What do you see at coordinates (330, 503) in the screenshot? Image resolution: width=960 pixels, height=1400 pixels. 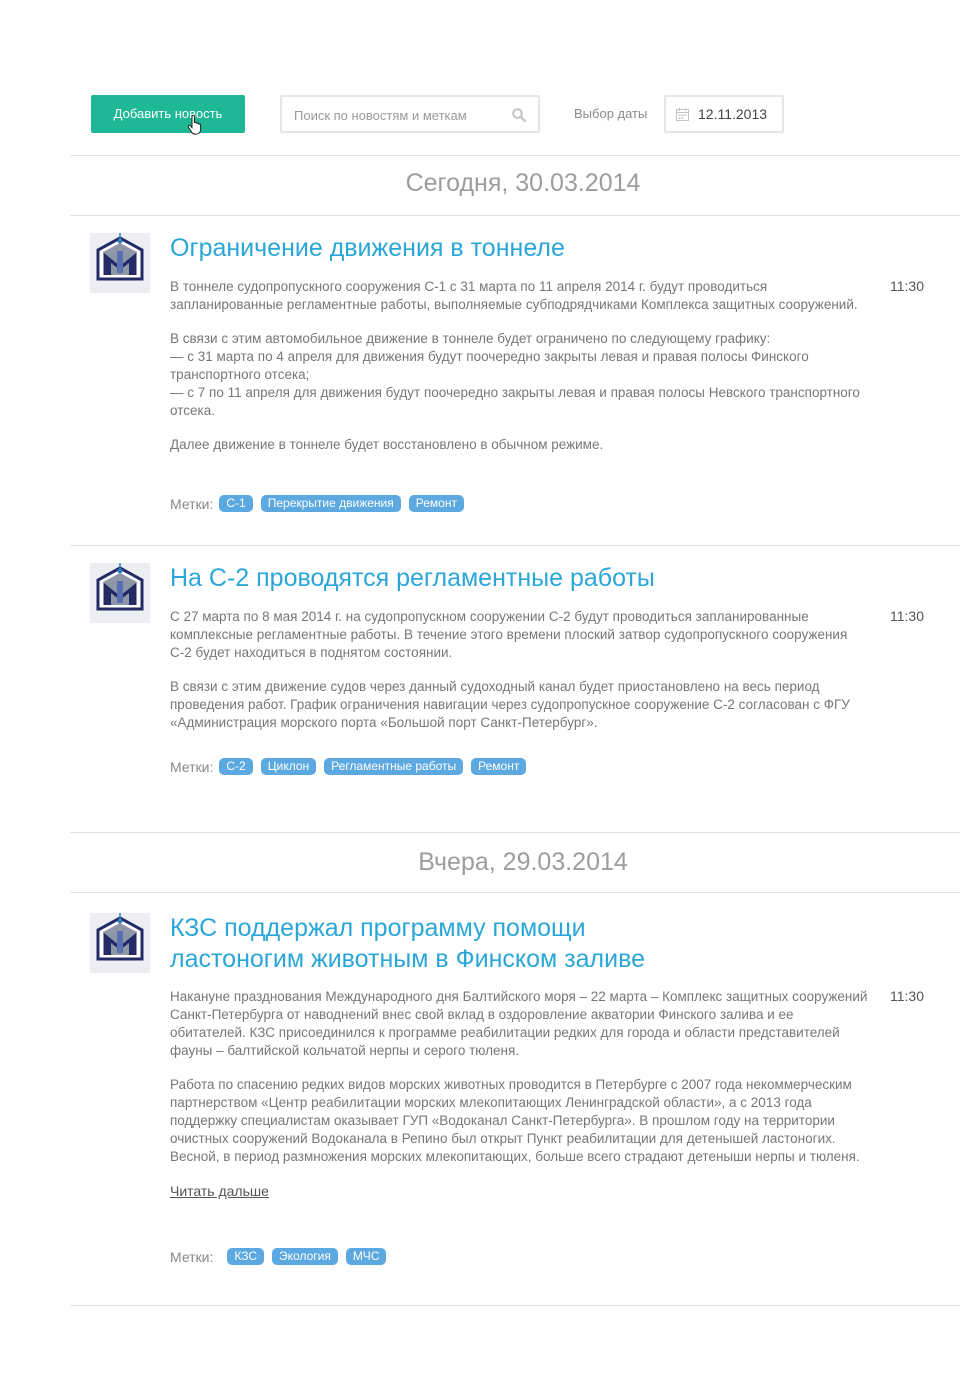 I see `tag: Перекрытие движения` at bounding box center [330, 503].